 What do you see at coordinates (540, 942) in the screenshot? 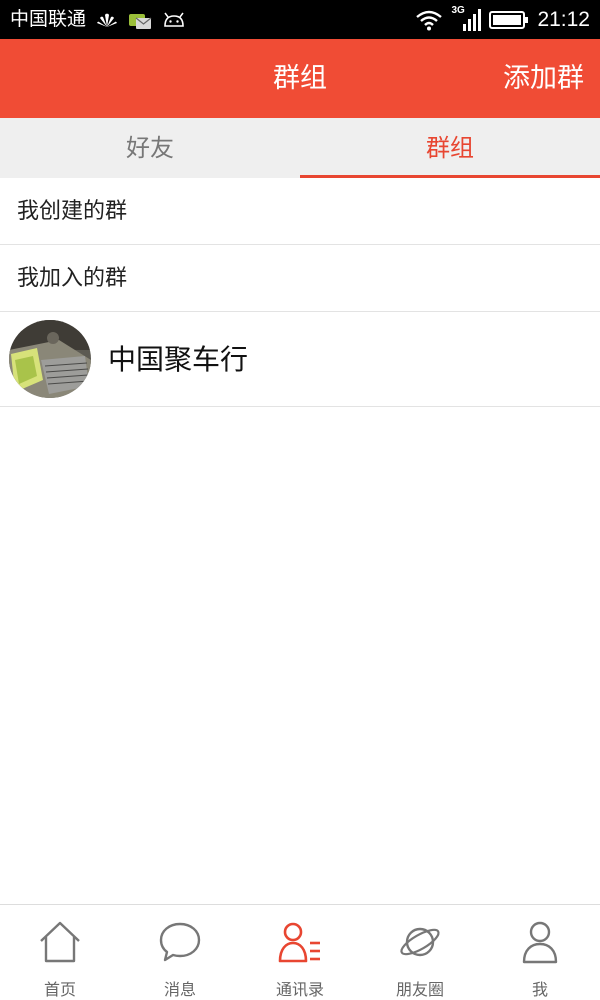
I see `person-icon` at bounding box center [540, 942].